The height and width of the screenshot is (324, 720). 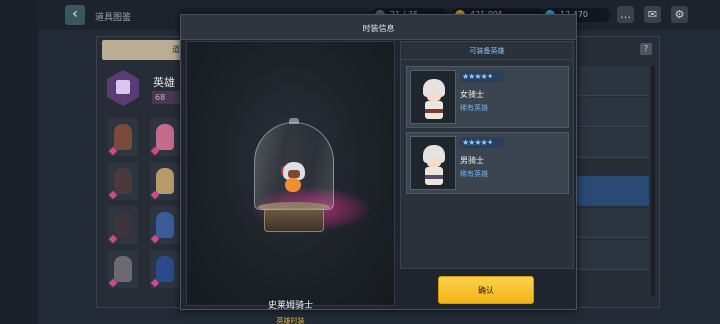 What do you see at coordinates (653, 181) in the screenshot?
I see `list-scrollbar` at bounding box center [653, 181].